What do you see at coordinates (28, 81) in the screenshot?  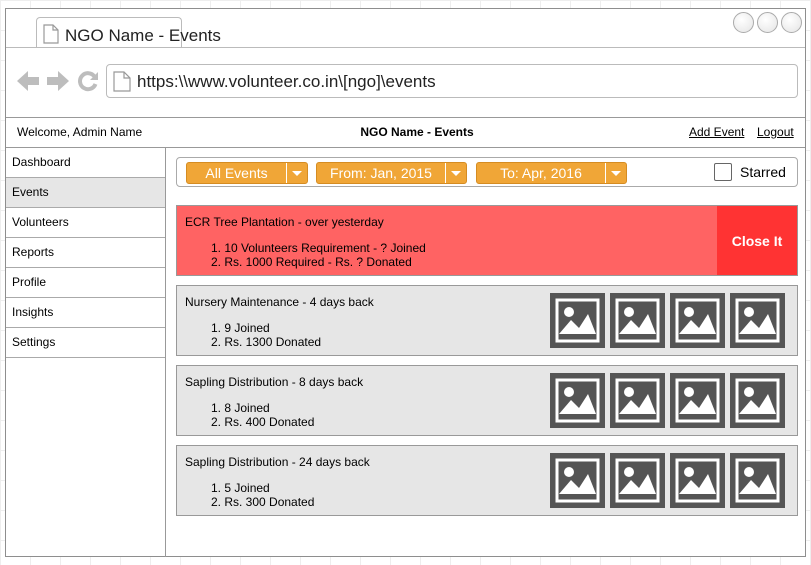 I see `back-arrow-icon` at bounding box center [28, 81].